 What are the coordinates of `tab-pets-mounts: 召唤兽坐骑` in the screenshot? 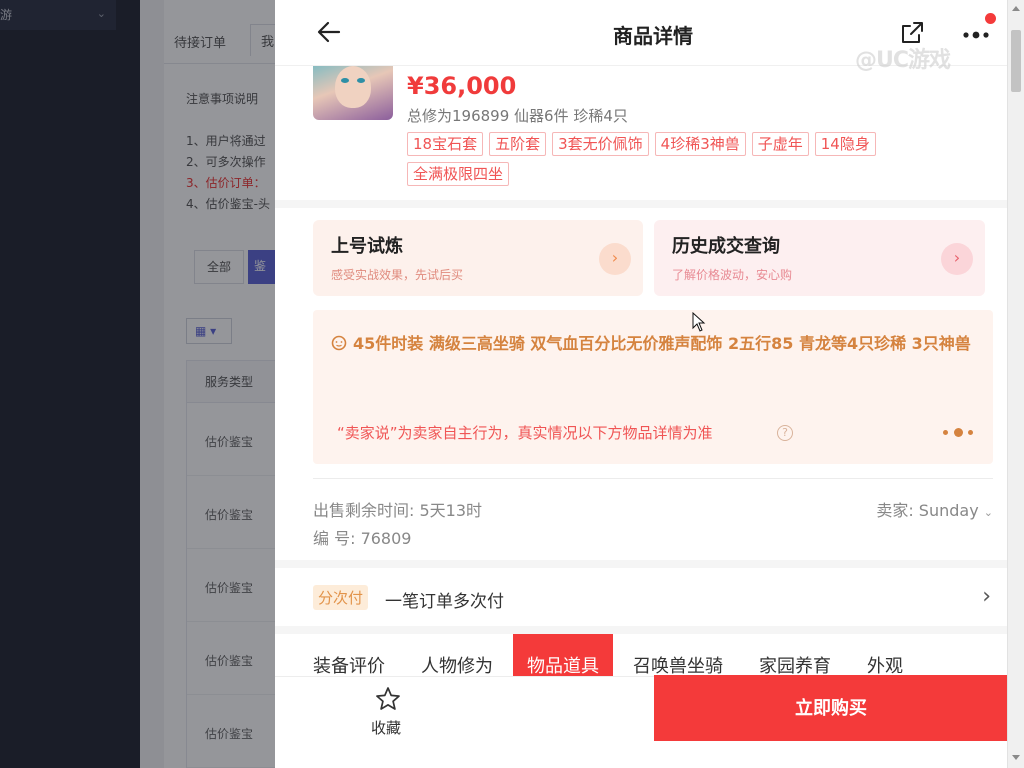 It's located at (678, 664).